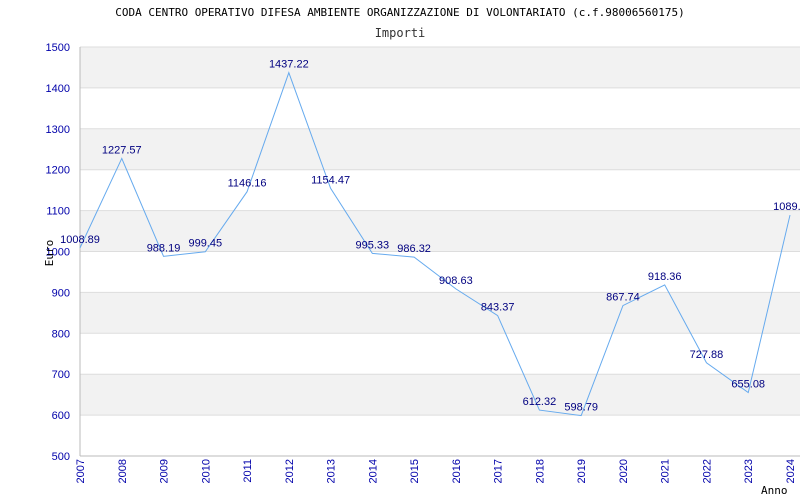 This screenshot has height=500, width=800. Describe the element at coordinates (247, 184) in the screenshot. I see `data-label: 1146.16` at that location.